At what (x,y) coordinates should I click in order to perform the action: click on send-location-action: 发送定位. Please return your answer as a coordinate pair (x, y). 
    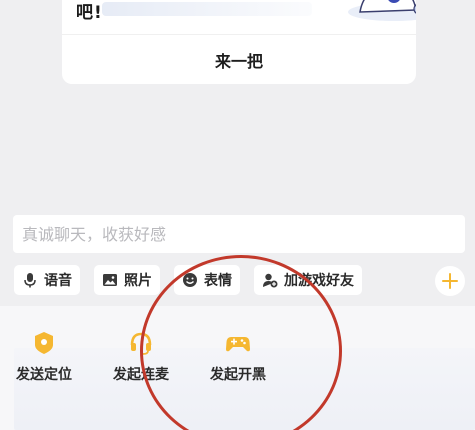
    Looking at the image, I should click on (44, 357).